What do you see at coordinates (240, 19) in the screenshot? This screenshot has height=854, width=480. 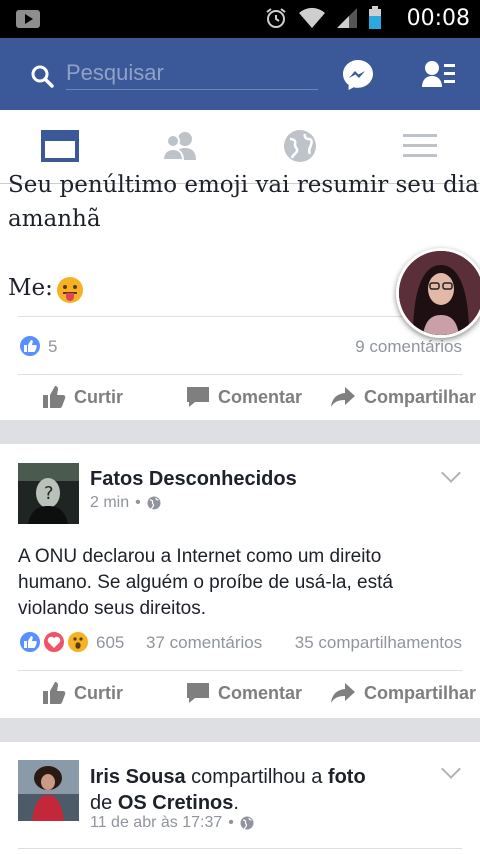 I see `status-bar: 00:08` at bounding box center [240, 19].